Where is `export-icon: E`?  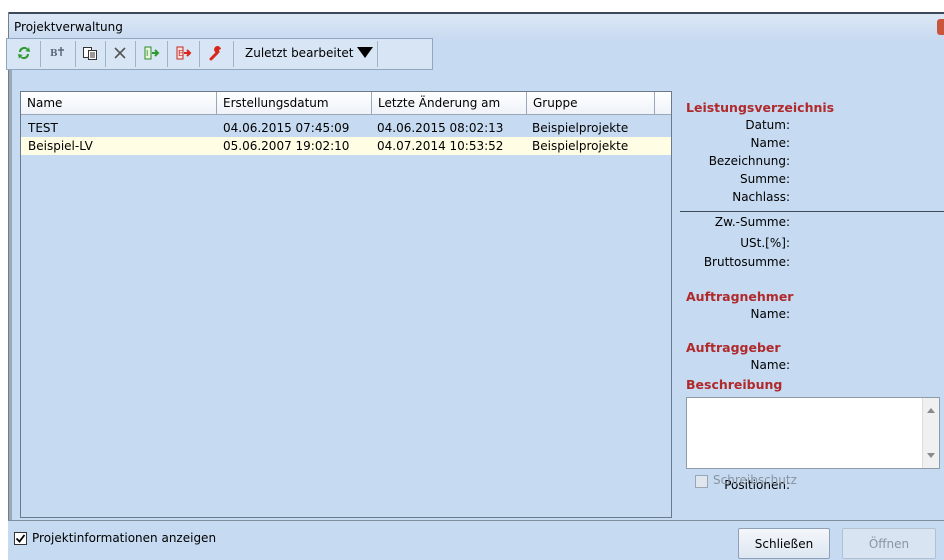
export-icon: E is located at coordinates (184, 53).